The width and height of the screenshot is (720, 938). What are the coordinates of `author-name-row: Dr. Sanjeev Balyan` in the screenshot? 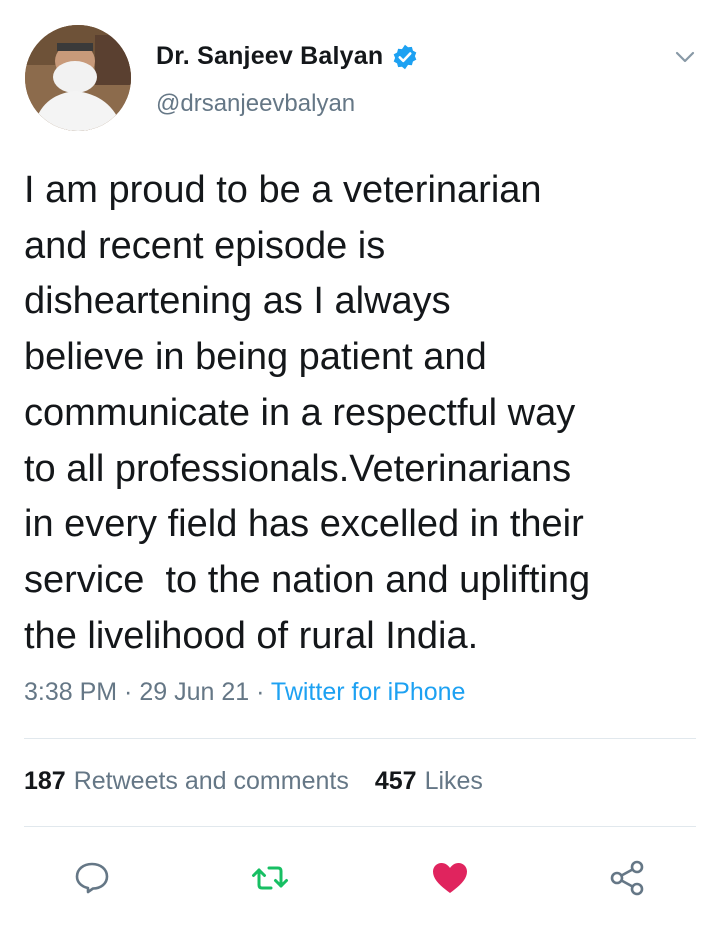 It's located at (287, 56).